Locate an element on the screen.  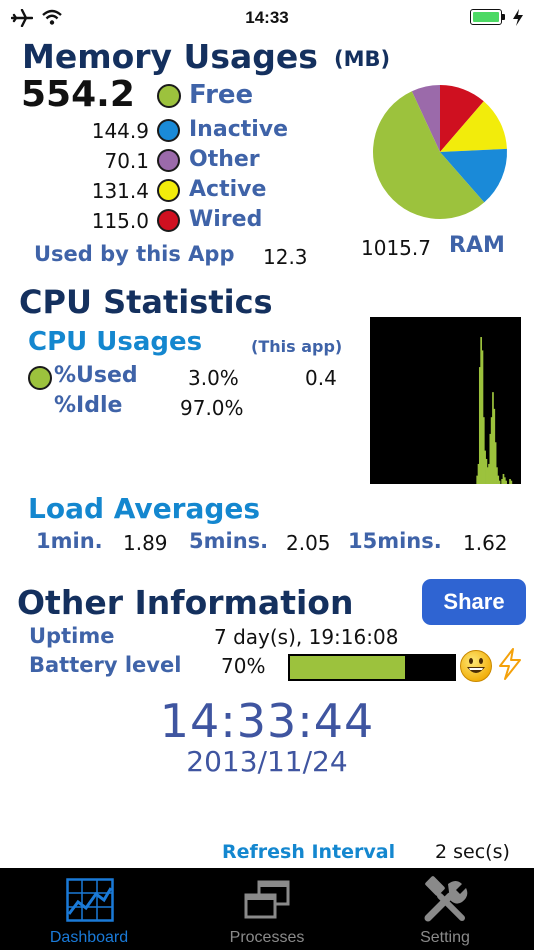
uptime-label: Uptime is located at coordinates (72, 636).